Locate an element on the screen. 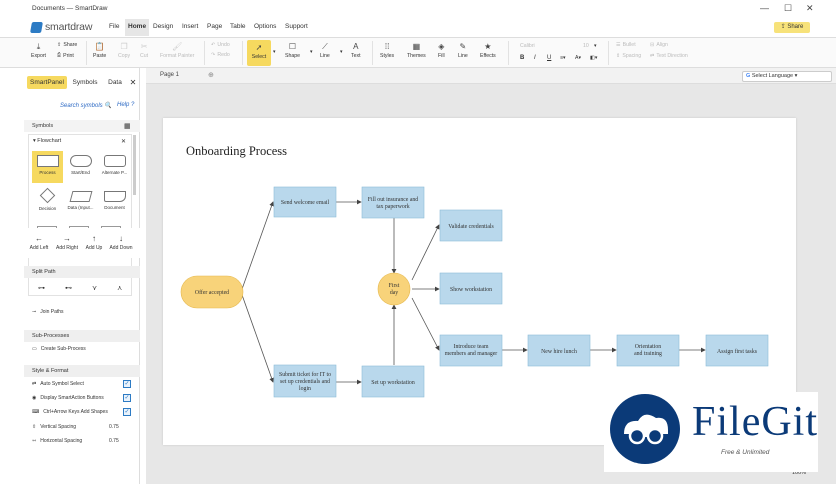 The image size is (836, 484). text-align-icon: ≡▾ is located at coordinates (563, 58).